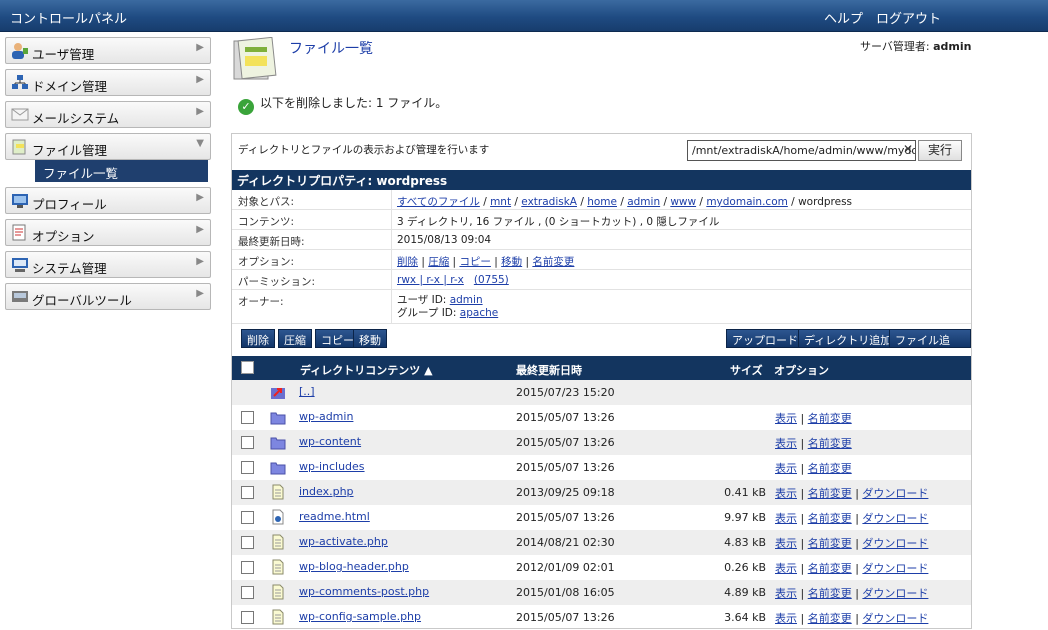 The image size is (1048, 630). Describe the element at coordinates (602, 202) in the screenshot. I see `path-link: home` at that location.